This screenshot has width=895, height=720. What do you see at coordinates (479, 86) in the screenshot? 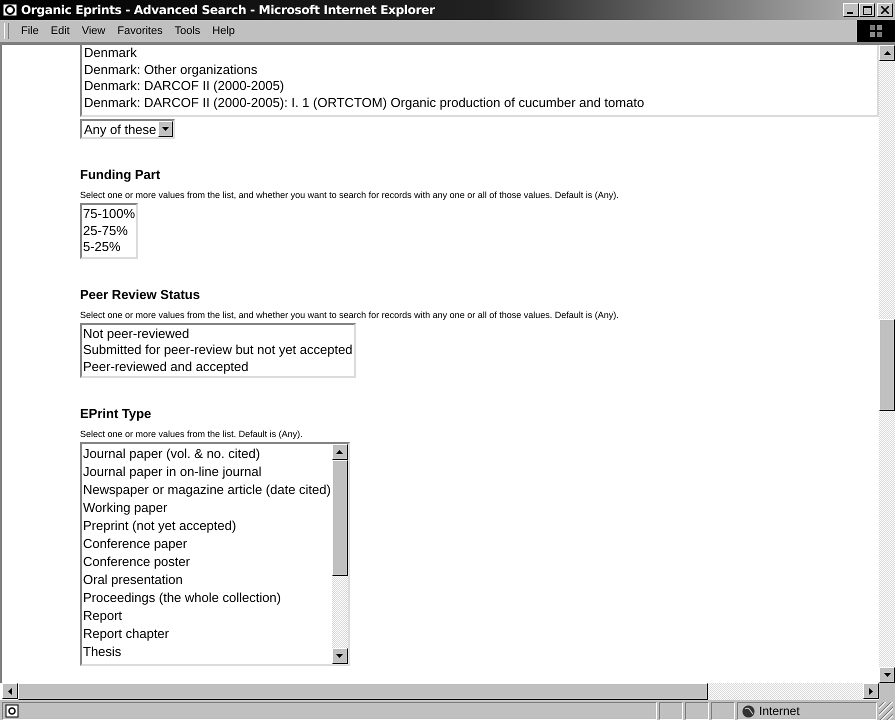
I see `list-option: Denmark: DARCOF II (2000-2005)` at bounding box center [479, 86].